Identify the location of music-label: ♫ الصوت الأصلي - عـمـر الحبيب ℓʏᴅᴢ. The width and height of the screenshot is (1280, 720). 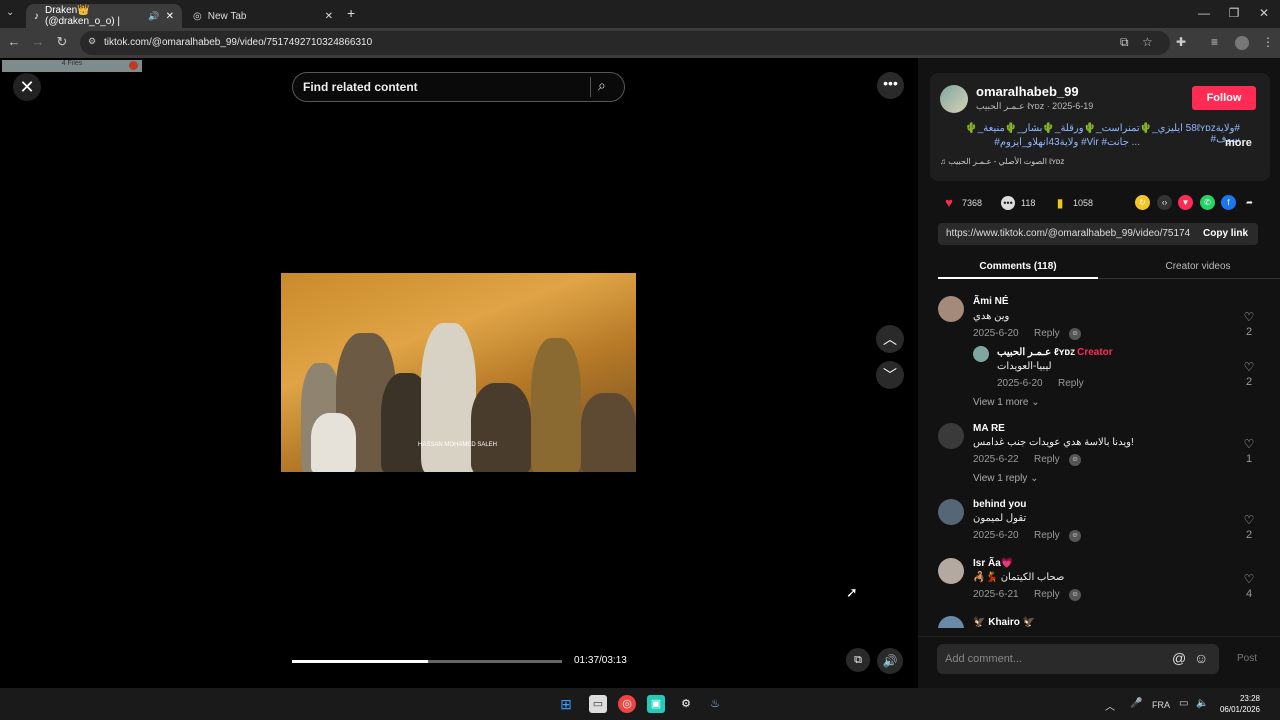
(1002, 161).